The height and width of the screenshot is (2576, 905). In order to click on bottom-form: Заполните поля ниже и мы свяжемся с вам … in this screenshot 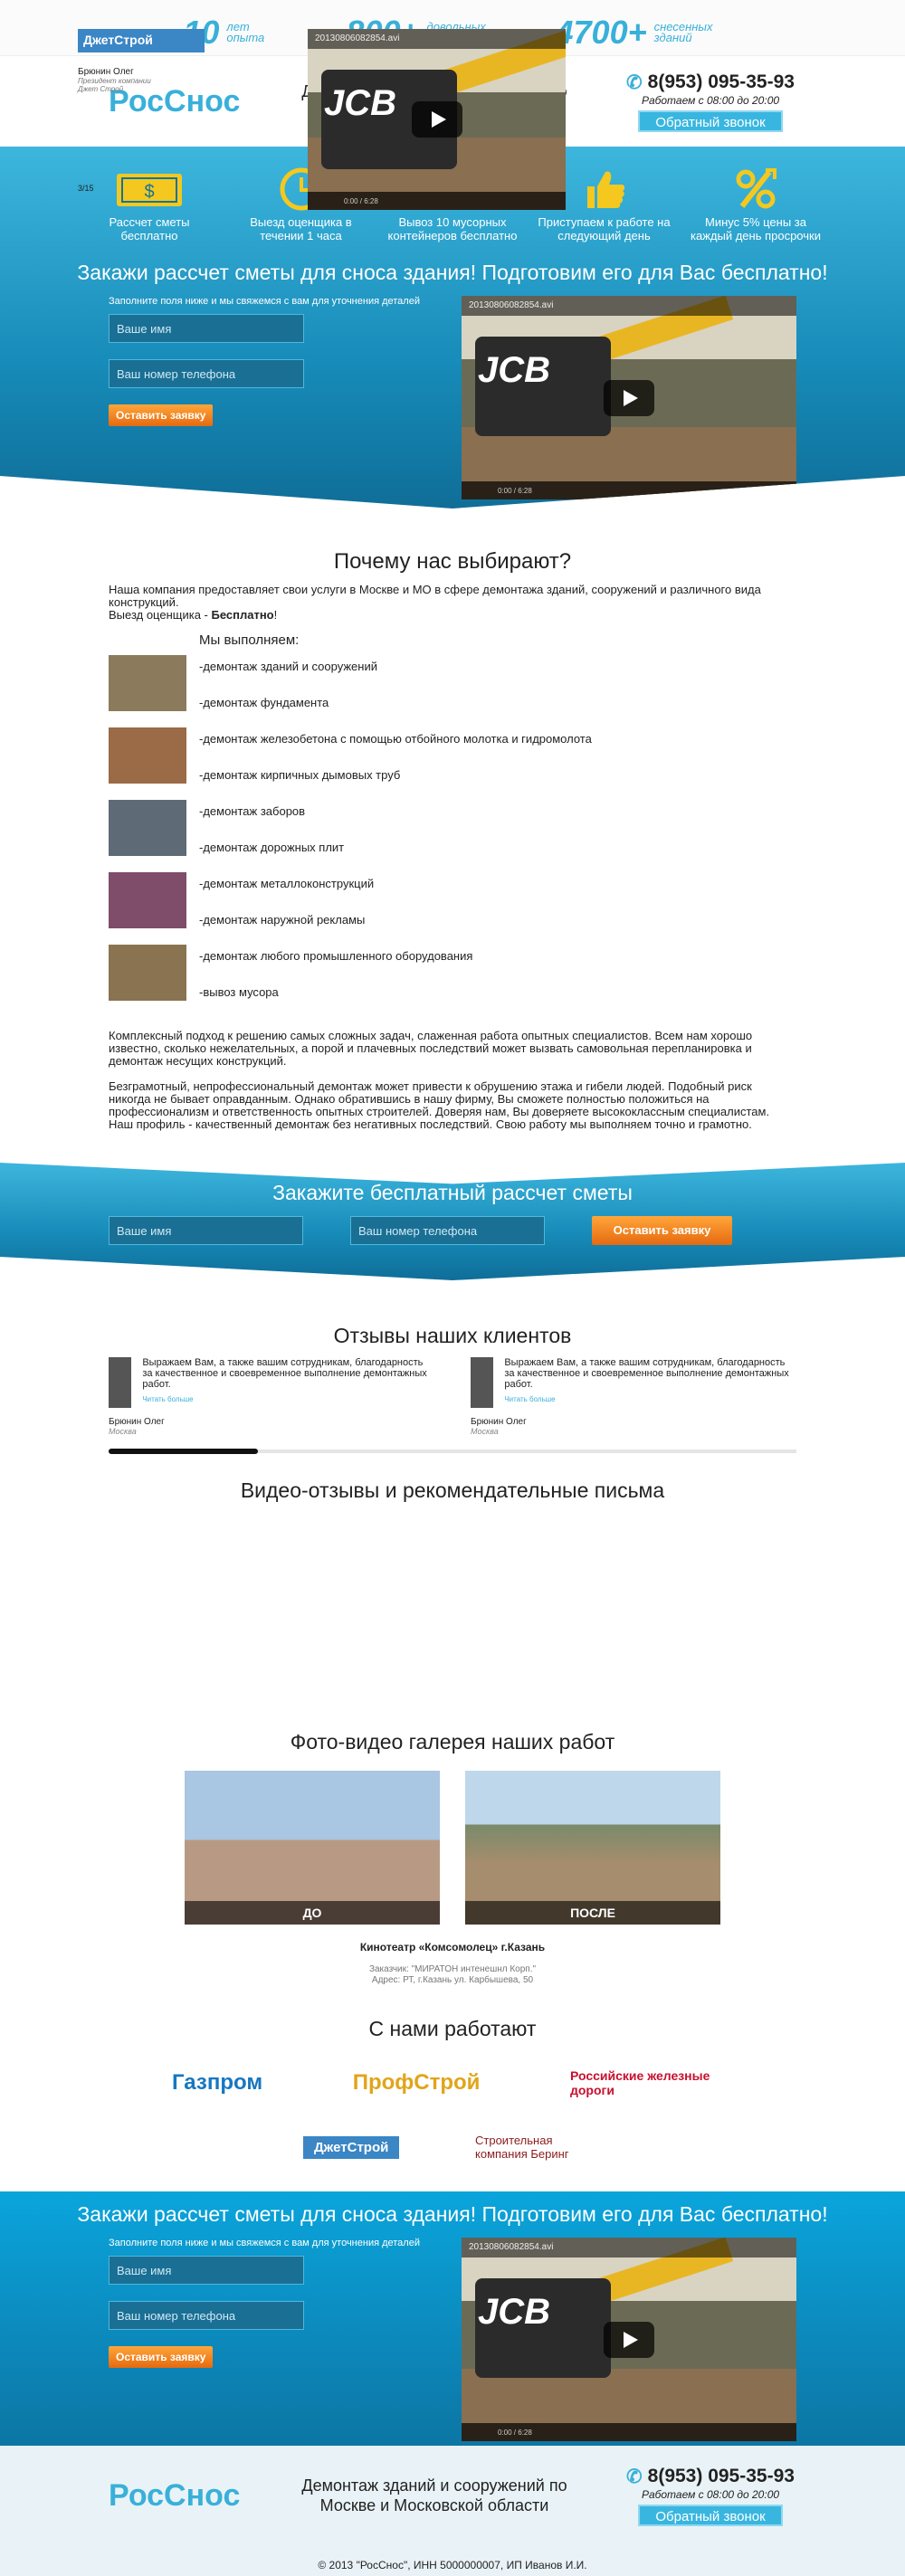, I will do `click(271, 2340)`.